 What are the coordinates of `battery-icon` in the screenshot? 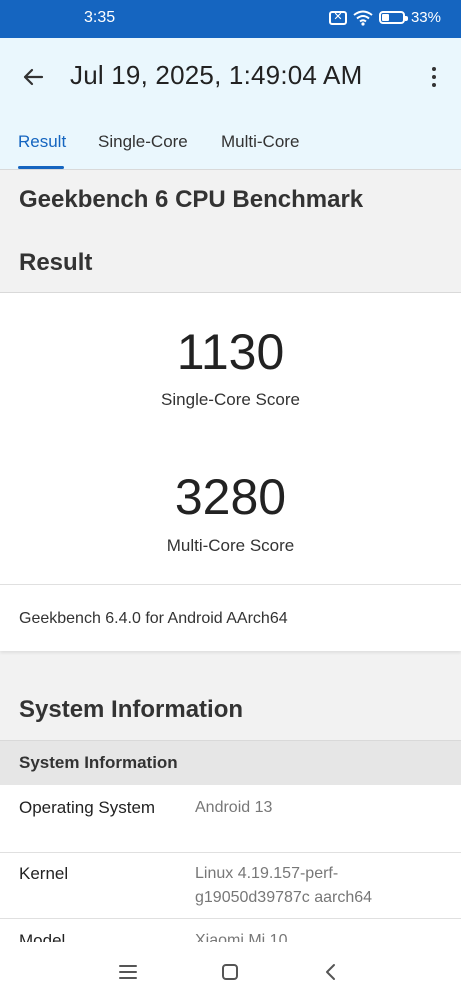 It's located at (393, 17).